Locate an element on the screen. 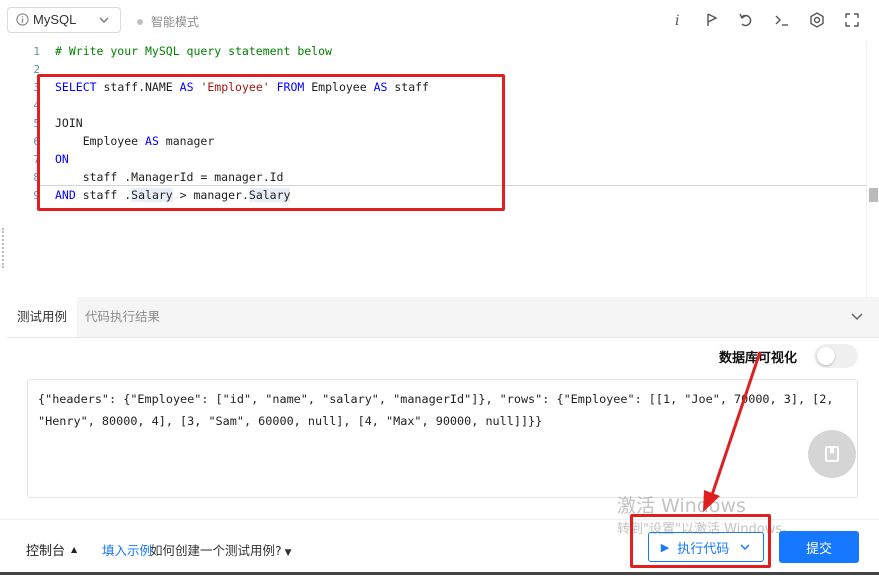 Image resolution: width=879 pixels, height=576 pixels. editor-toolbar: MySQL 智能模式 i is located at coordinates (439, 21).